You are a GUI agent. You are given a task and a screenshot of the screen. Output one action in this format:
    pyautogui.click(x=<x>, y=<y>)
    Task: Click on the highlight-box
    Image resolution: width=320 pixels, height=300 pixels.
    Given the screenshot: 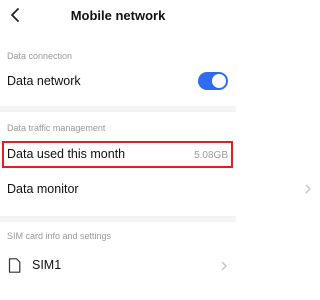 What is the action you would take?
    pyautogui.click(x=117, y=154)
    